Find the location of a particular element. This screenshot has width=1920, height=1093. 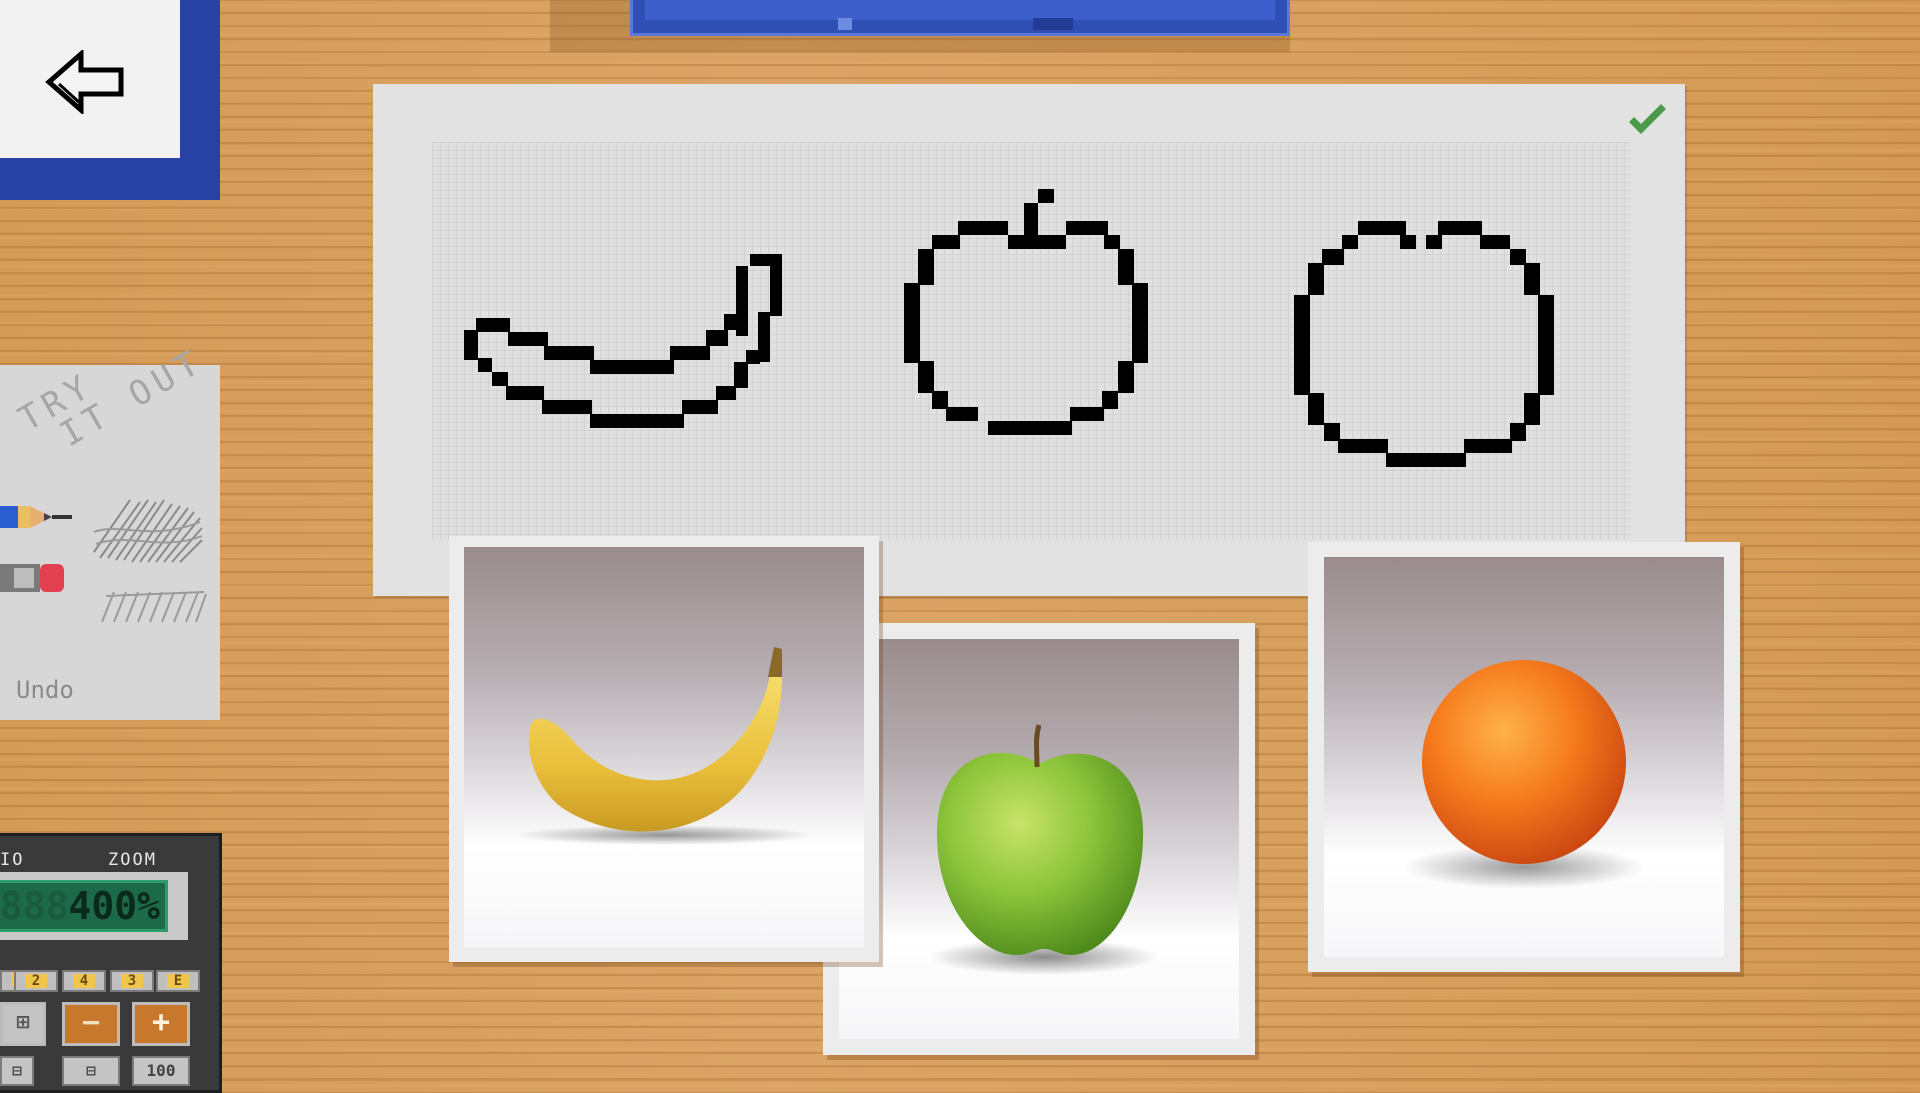

zoom-out-button: − is located at coordinates (91, 1024).